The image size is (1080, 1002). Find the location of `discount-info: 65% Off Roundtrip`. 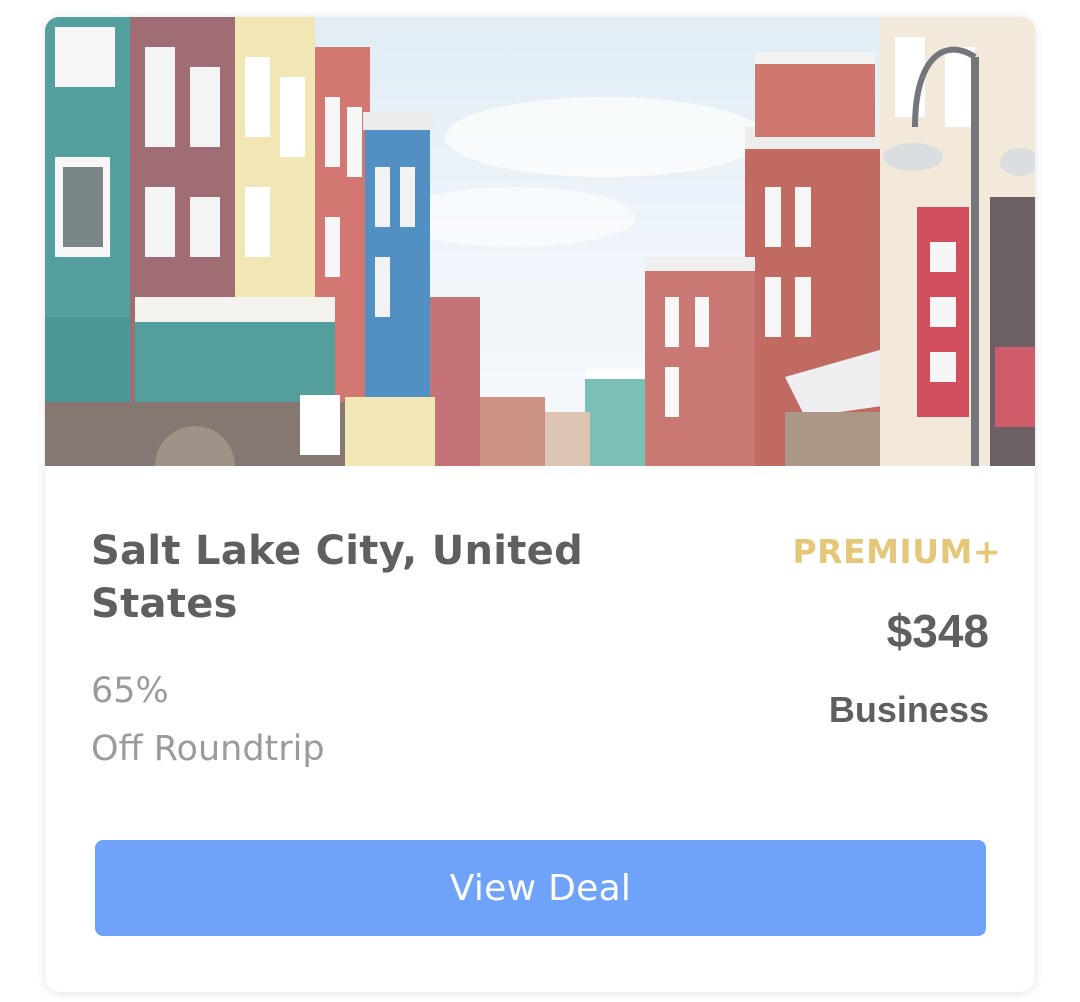

discount-info: 65% Off Roundtrip is located at coordinates (208, 720).